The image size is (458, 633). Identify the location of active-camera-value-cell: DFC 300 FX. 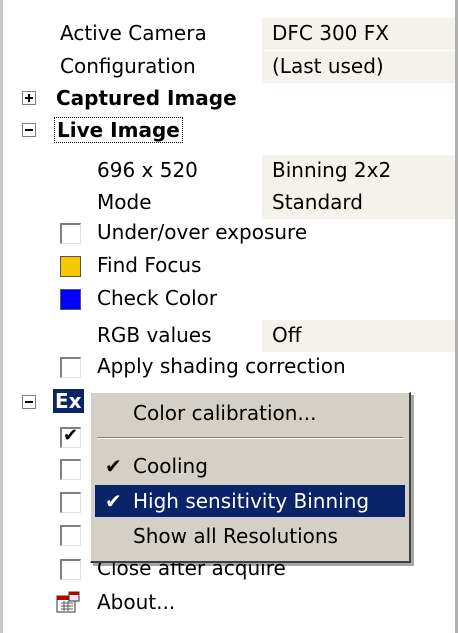
(358, 34).